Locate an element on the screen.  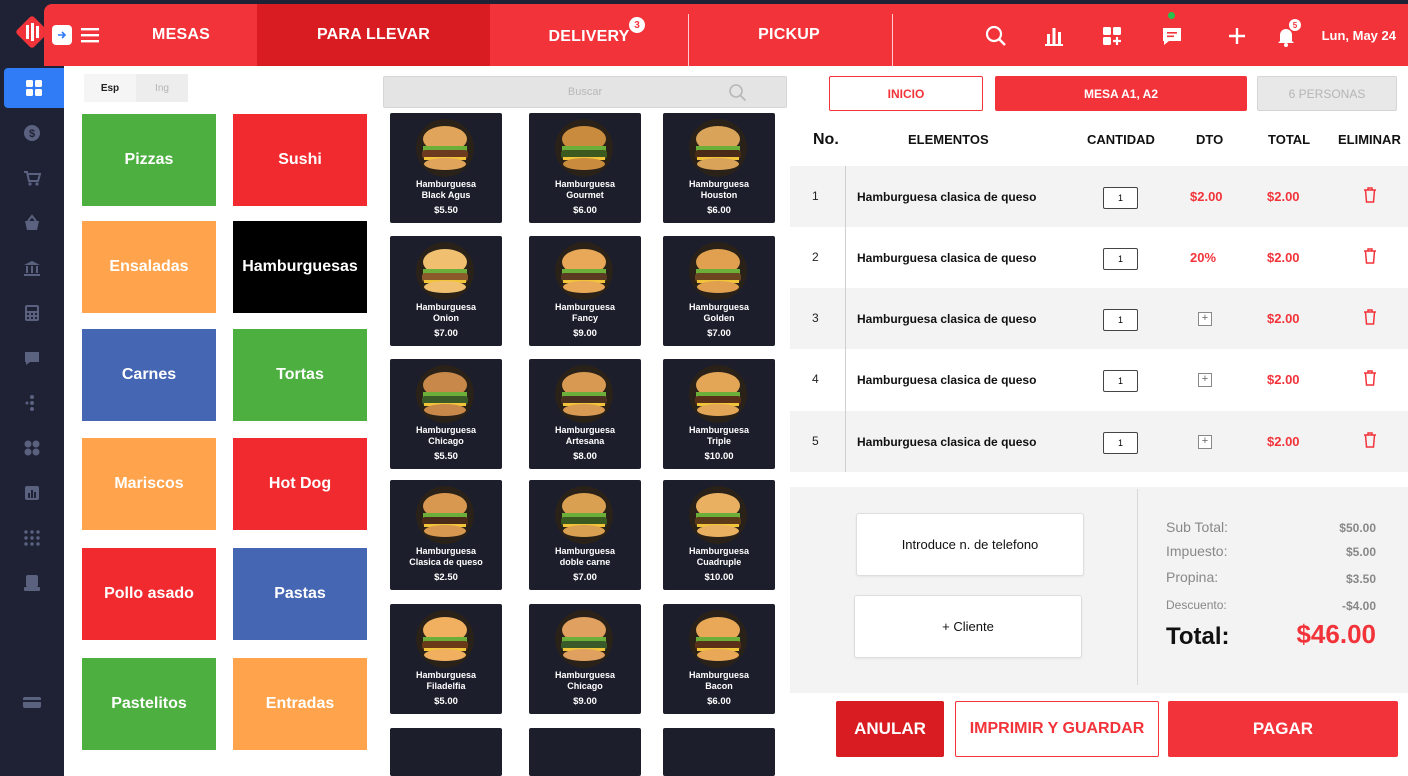
add-client-button: + Cliente is located at coordinates (968, 626).